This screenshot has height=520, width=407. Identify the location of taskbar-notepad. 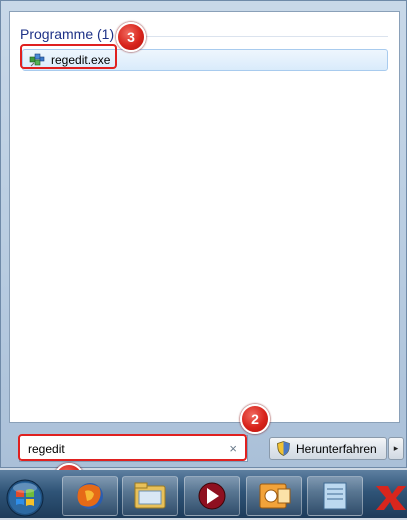
(335, 496).